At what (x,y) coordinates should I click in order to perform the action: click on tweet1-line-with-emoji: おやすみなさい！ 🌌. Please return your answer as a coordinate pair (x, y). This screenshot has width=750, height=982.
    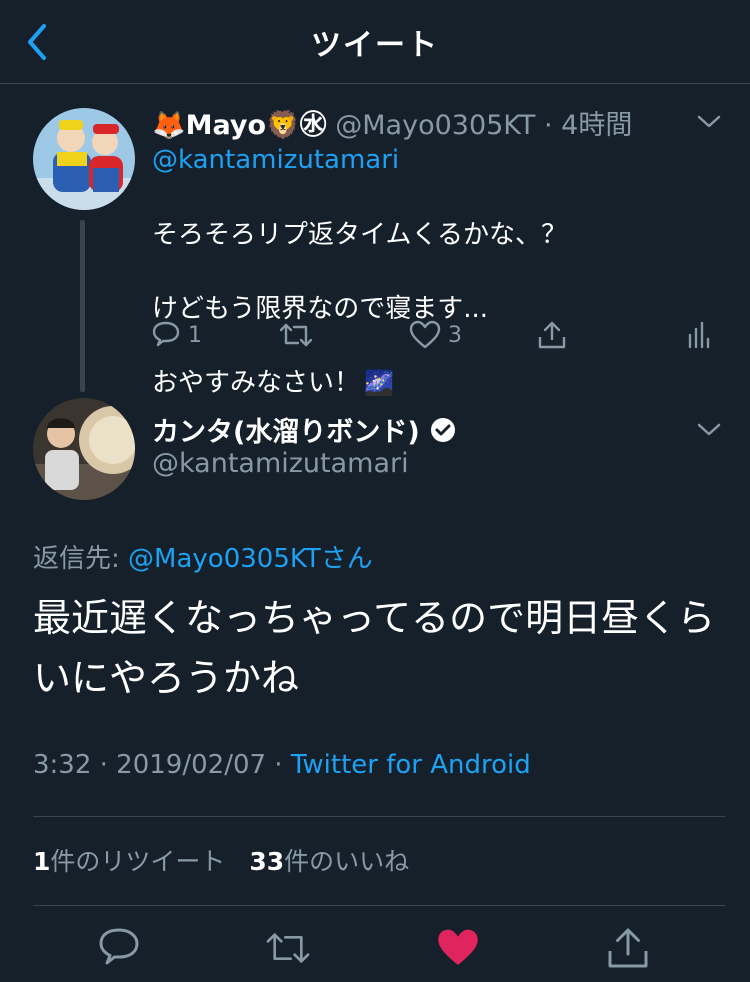
    Looking at the image, I should click on (359, 383).